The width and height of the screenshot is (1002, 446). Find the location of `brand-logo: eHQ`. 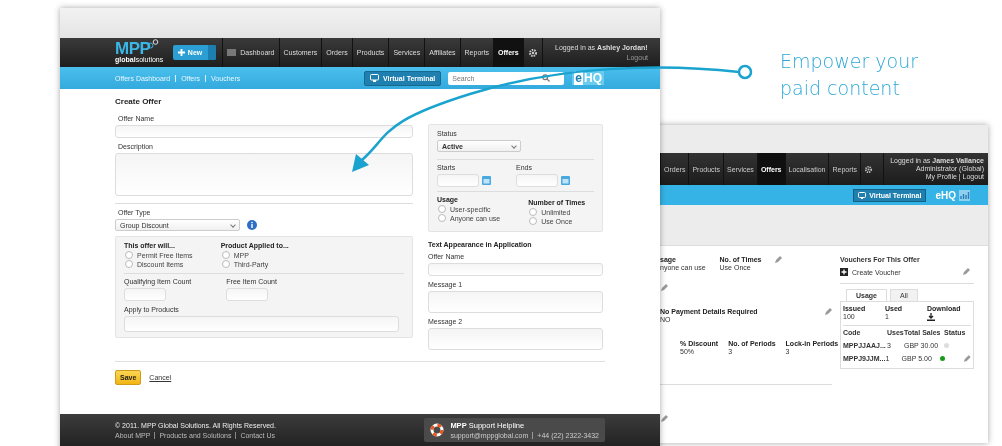

brand-logo: eHQ is located at coordinates (945, 195).